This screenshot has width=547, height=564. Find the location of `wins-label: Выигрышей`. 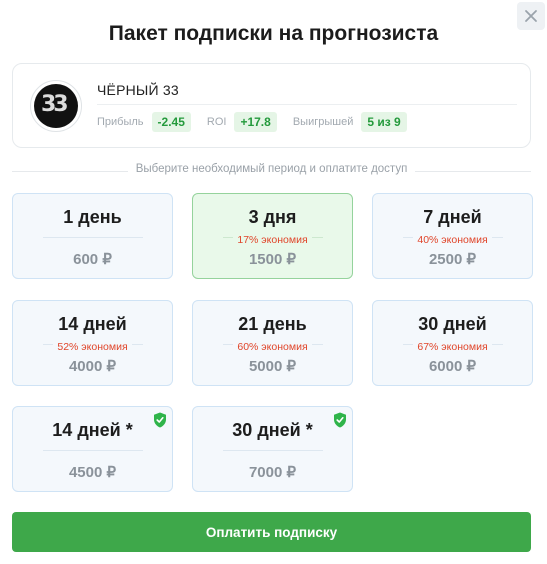

wins-label: Выигрышей is located at coordinates (323, 122).